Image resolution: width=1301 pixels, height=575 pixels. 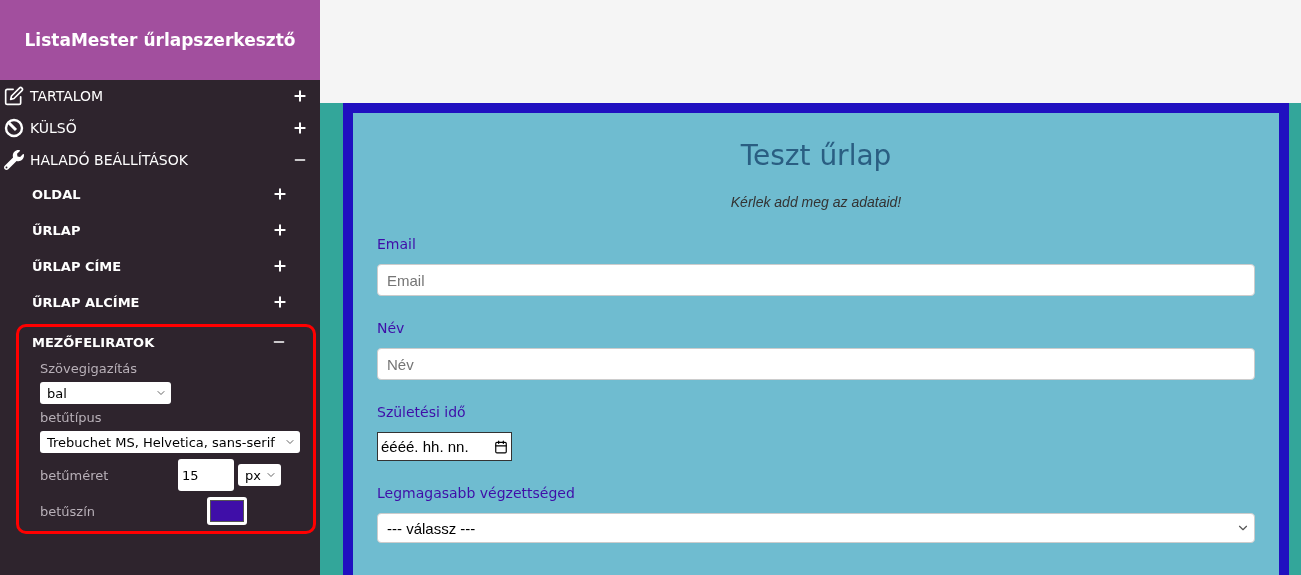 What do you see at coordinates (160, 302) in the screenshot?
I see `submenu-item: ŰRLAP ALCÍME` at bounding box center [160, 302].